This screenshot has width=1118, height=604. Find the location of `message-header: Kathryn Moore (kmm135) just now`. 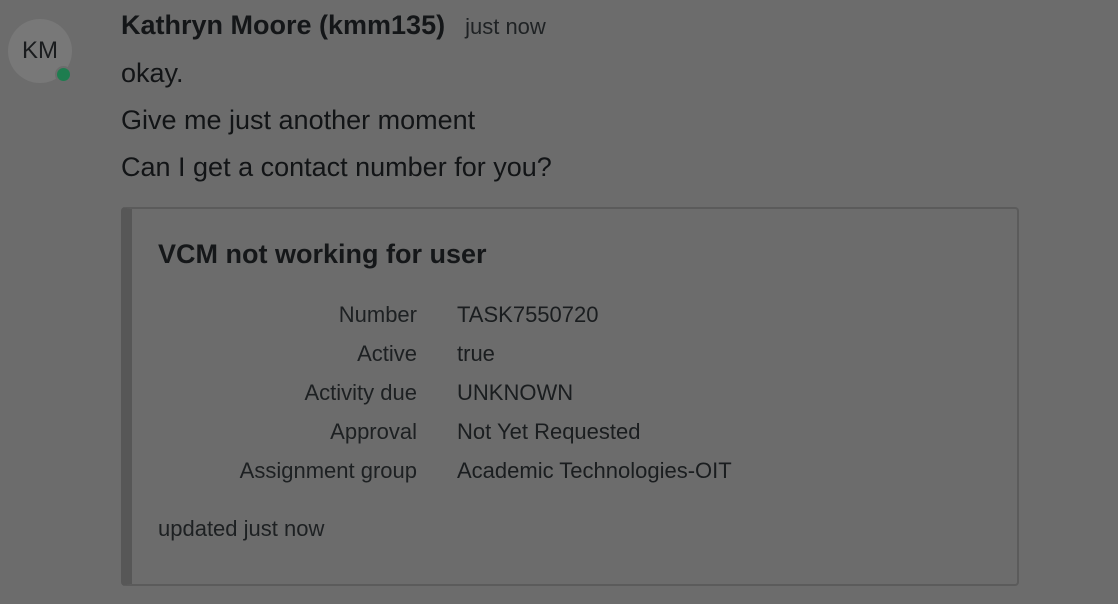

message-header: Kathryn Moore (kmm135) just now is located at coordinates (619, 30).